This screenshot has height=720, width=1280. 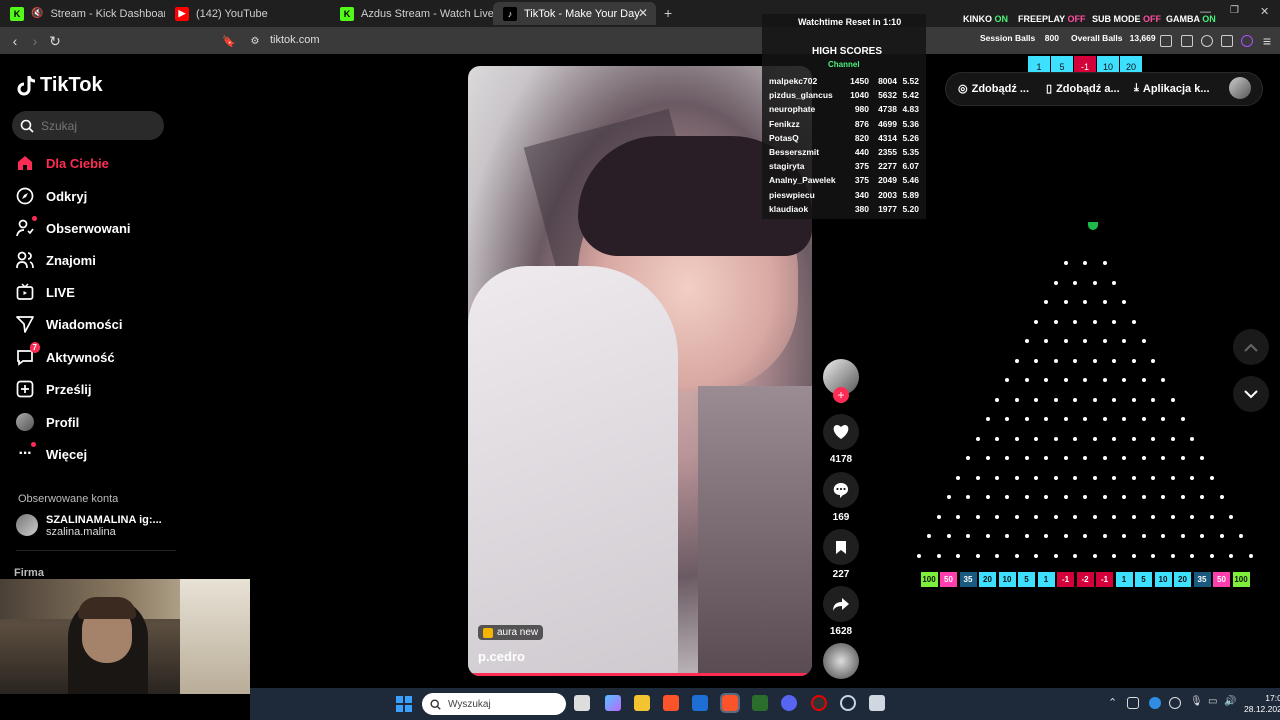 What do you see at coordinates (668, 13) in the screenshot?
I see `new-tab-button: +` at bounding box center [668, 13].